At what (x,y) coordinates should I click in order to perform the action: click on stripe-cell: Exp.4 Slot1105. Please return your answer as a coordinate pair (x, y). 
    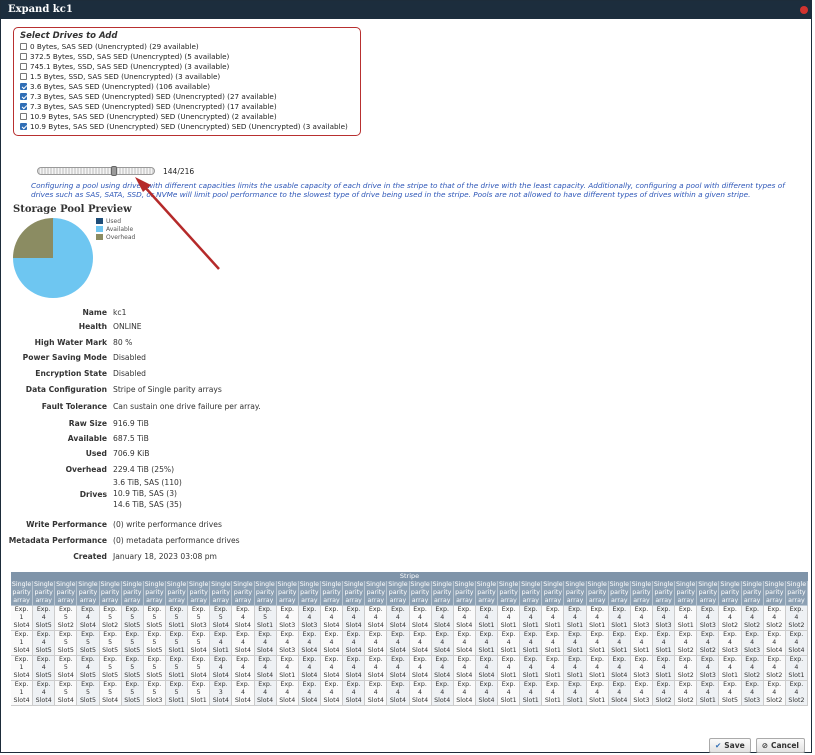
    Looking at the image, I should click on (597, 668).